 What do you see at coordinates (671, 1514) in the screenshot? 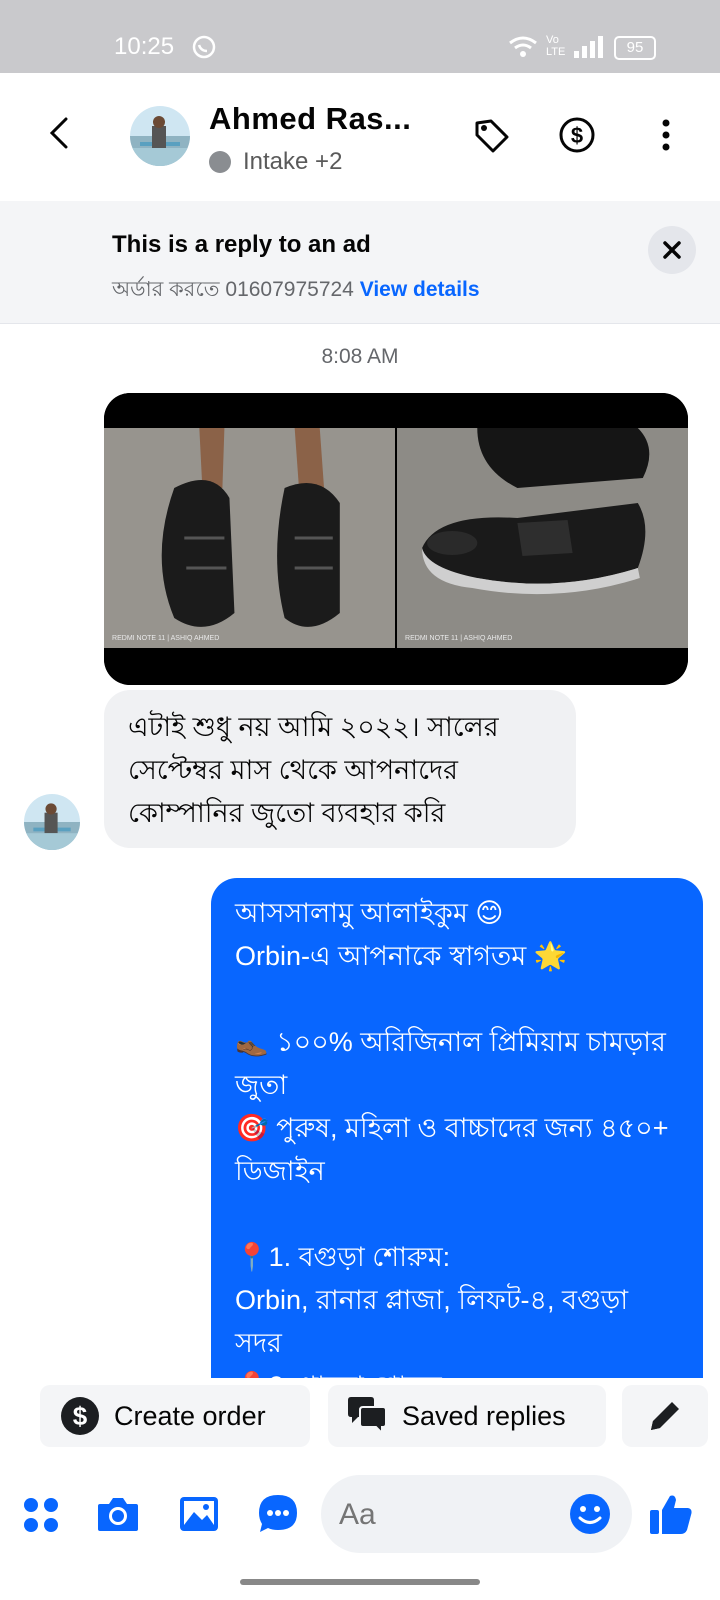
I see `thumbs-up-icon` at bounding box center [671, 1514].